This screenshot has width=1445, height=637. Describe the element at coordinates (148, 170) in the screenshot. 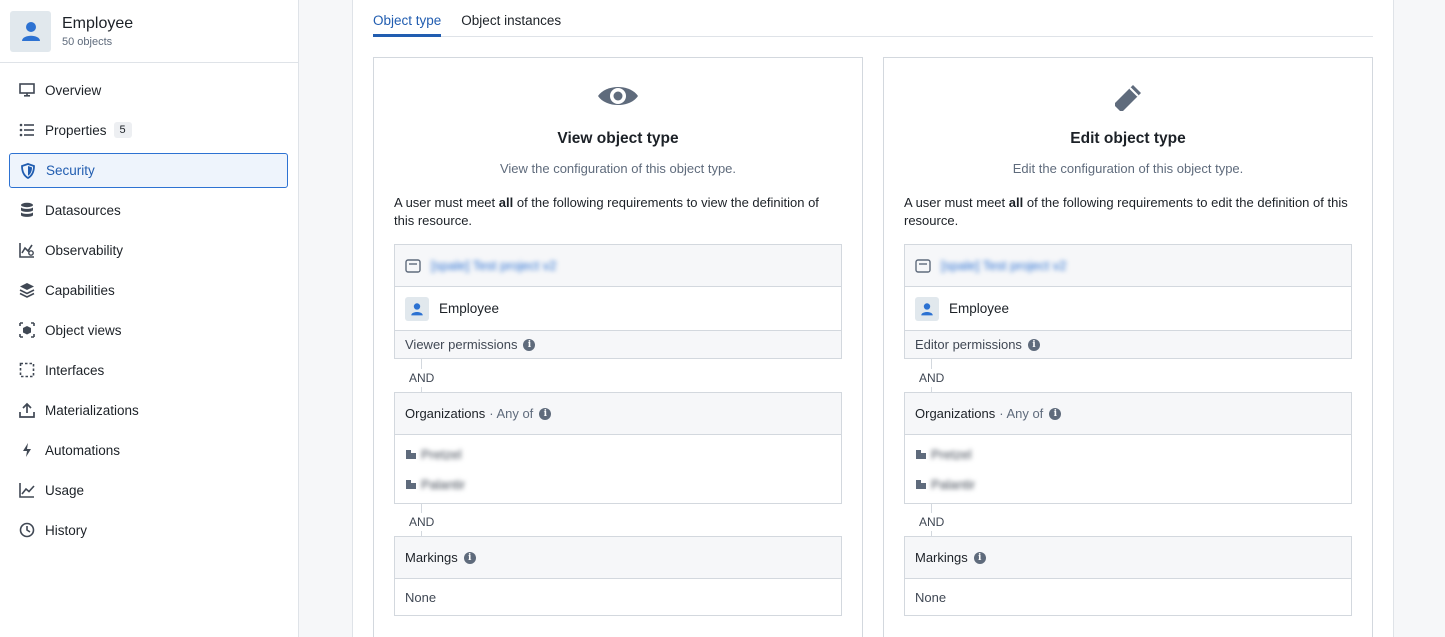

I see `sidebar-item-security: Security` at that location.